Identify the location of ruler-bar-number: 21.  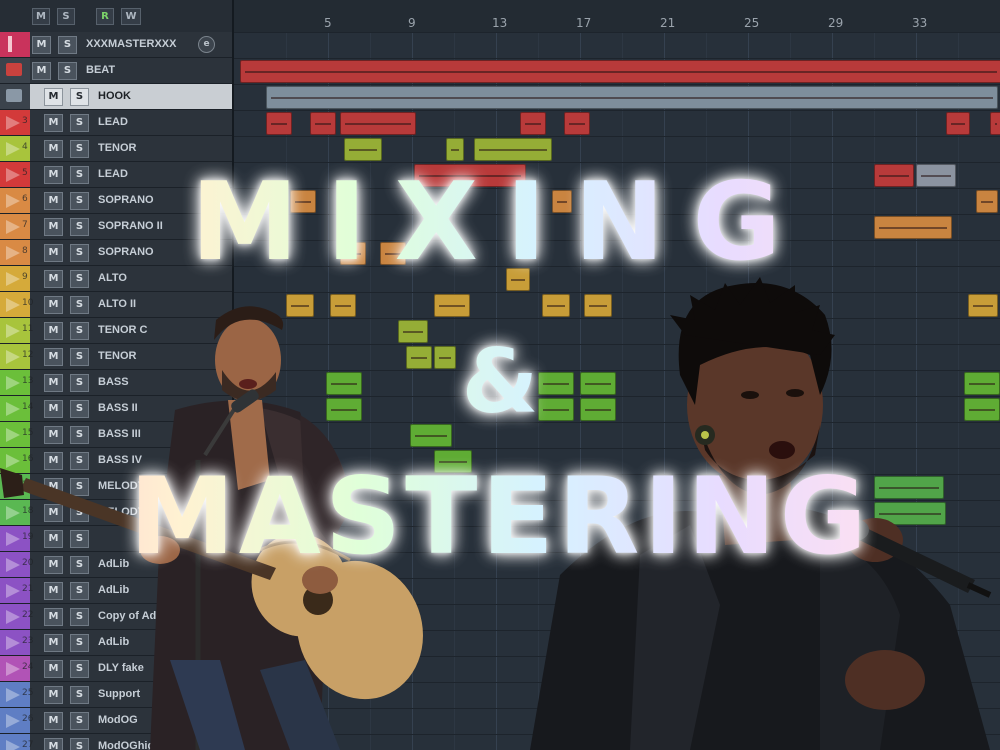
(668, 23).